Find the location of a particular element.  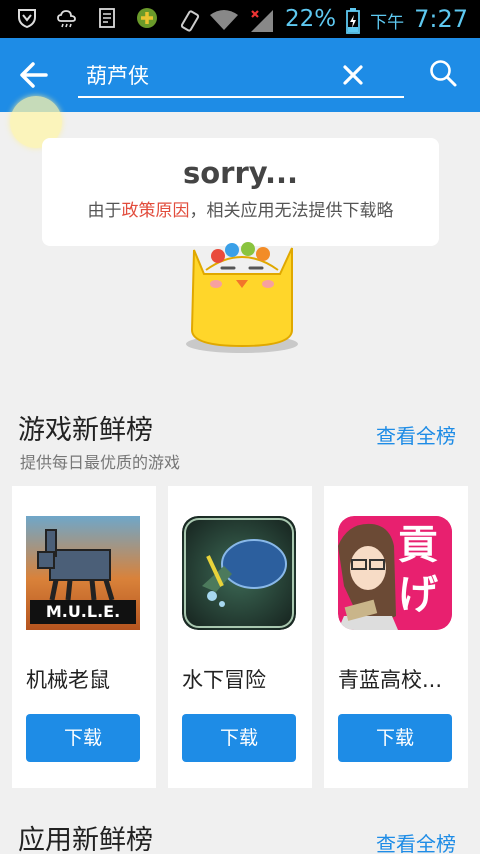

mascot-illustration is located at coordinates (242, 297).